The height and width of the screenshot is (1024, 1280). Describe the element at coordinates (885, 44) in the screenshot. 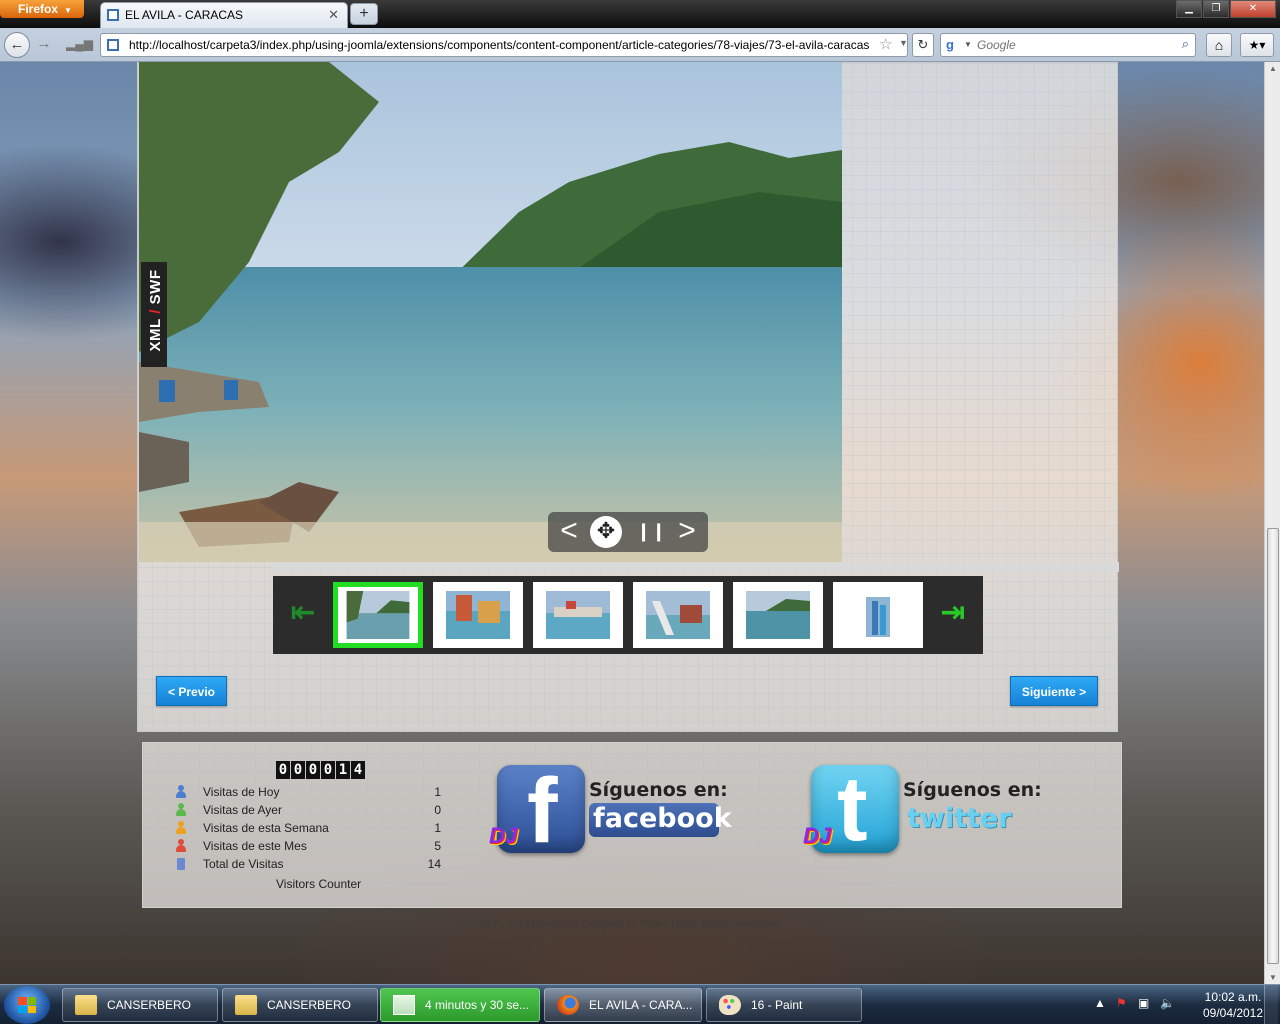

I see `bookmark-star-icon: ☆` at that location.